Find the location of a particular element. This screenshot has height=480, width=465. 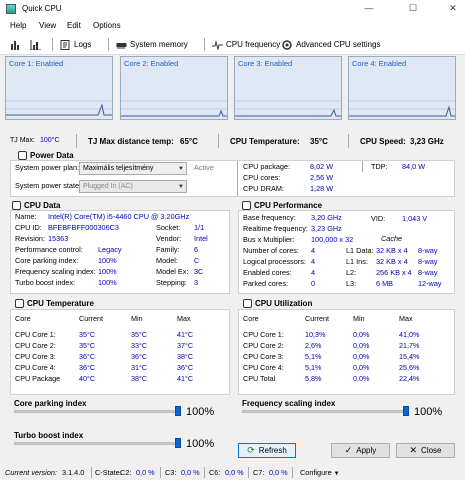

core-parking-index-track is located at coordinates (97, 411).